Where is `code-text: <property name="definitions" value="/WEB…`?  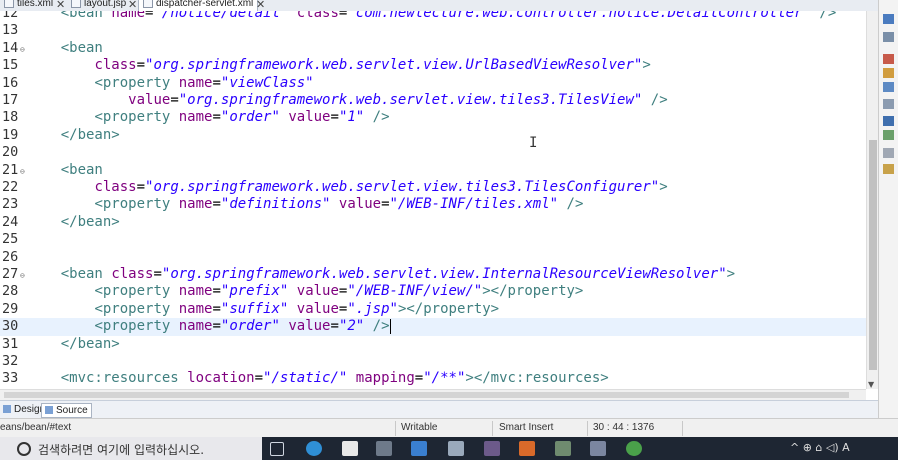 code-text: <property name="definitions" value="/WEB… is located at coordinates (339, 204).